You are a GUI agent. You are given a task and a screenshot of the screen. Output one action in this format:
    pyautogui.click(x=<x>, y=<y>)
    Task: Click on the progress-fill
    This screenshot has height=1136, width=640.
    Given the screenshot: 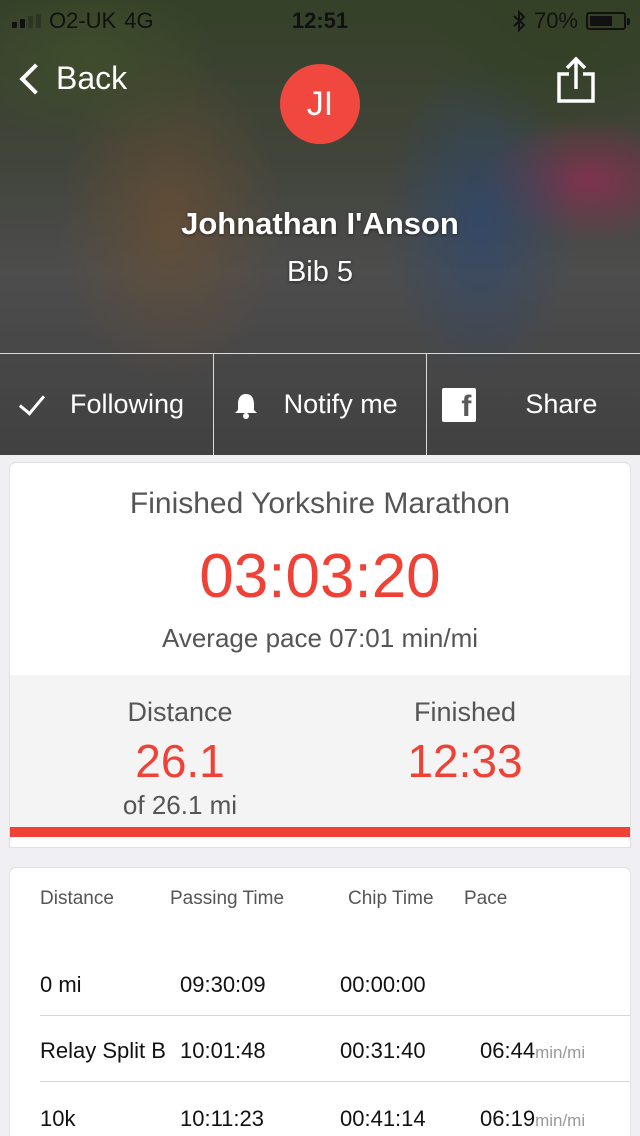 What is the action you would take?
    pyautogui.click(x=320, y=832)
    